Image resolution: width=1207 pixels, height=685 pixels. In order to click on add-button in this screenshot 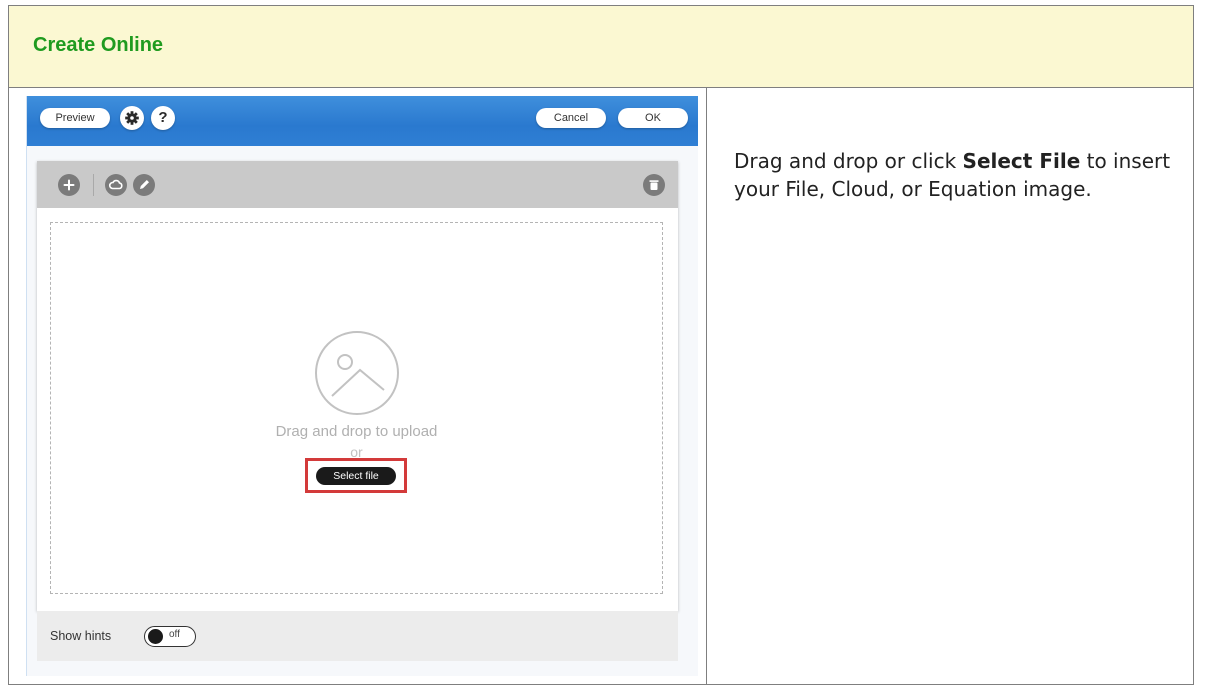, I will do `click(69, 185)`.